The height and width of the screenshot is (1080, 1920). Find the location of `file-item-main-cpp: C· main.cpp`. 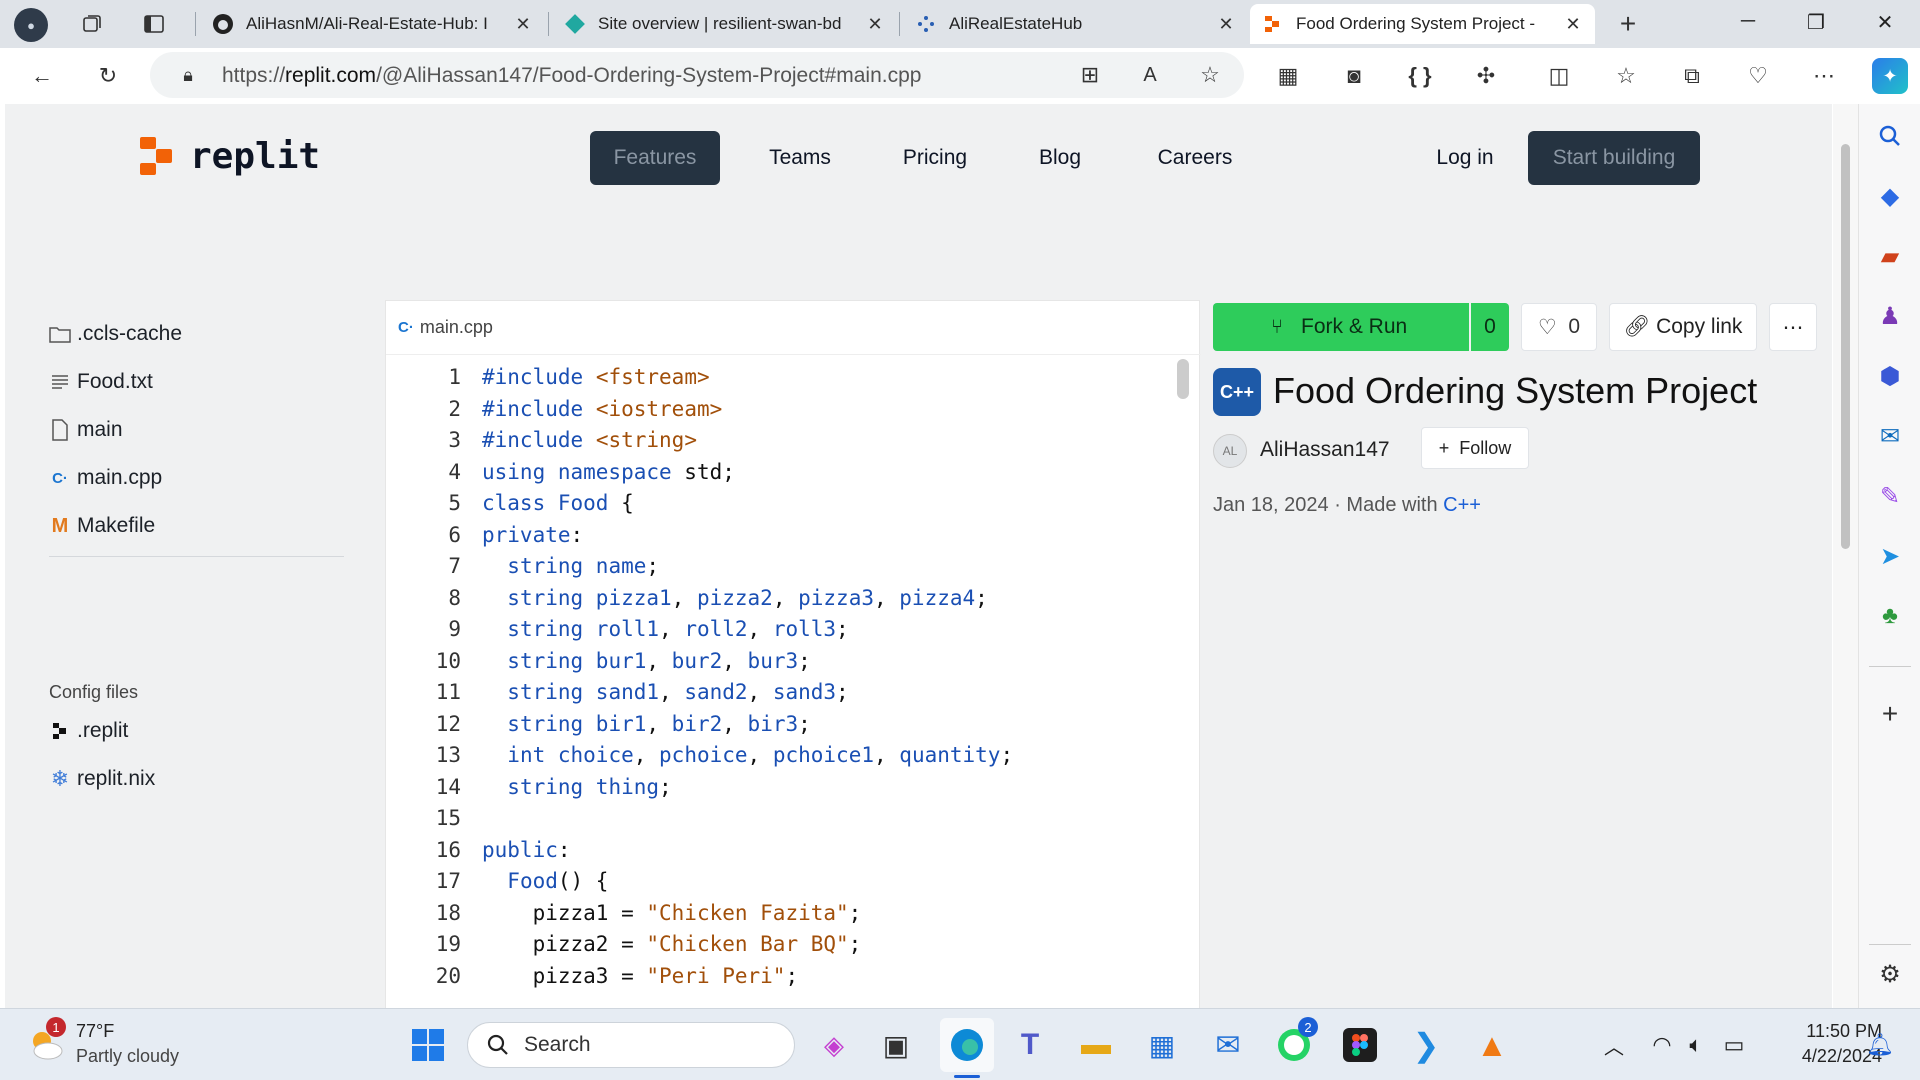

file-item-main-cpp: C· main.cpp is located at coordinates (105, 478).